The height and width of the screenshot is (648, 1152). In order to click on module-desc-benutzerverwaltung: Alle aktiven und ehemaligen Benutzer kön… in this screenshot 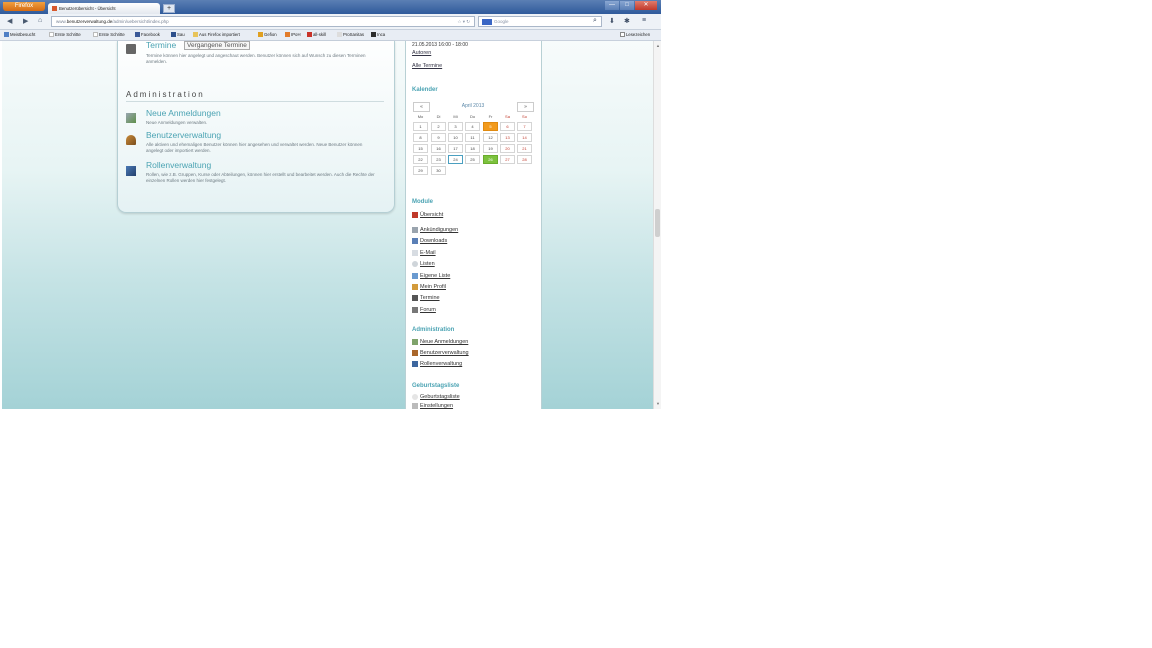, I will do `click(254, 147)`.